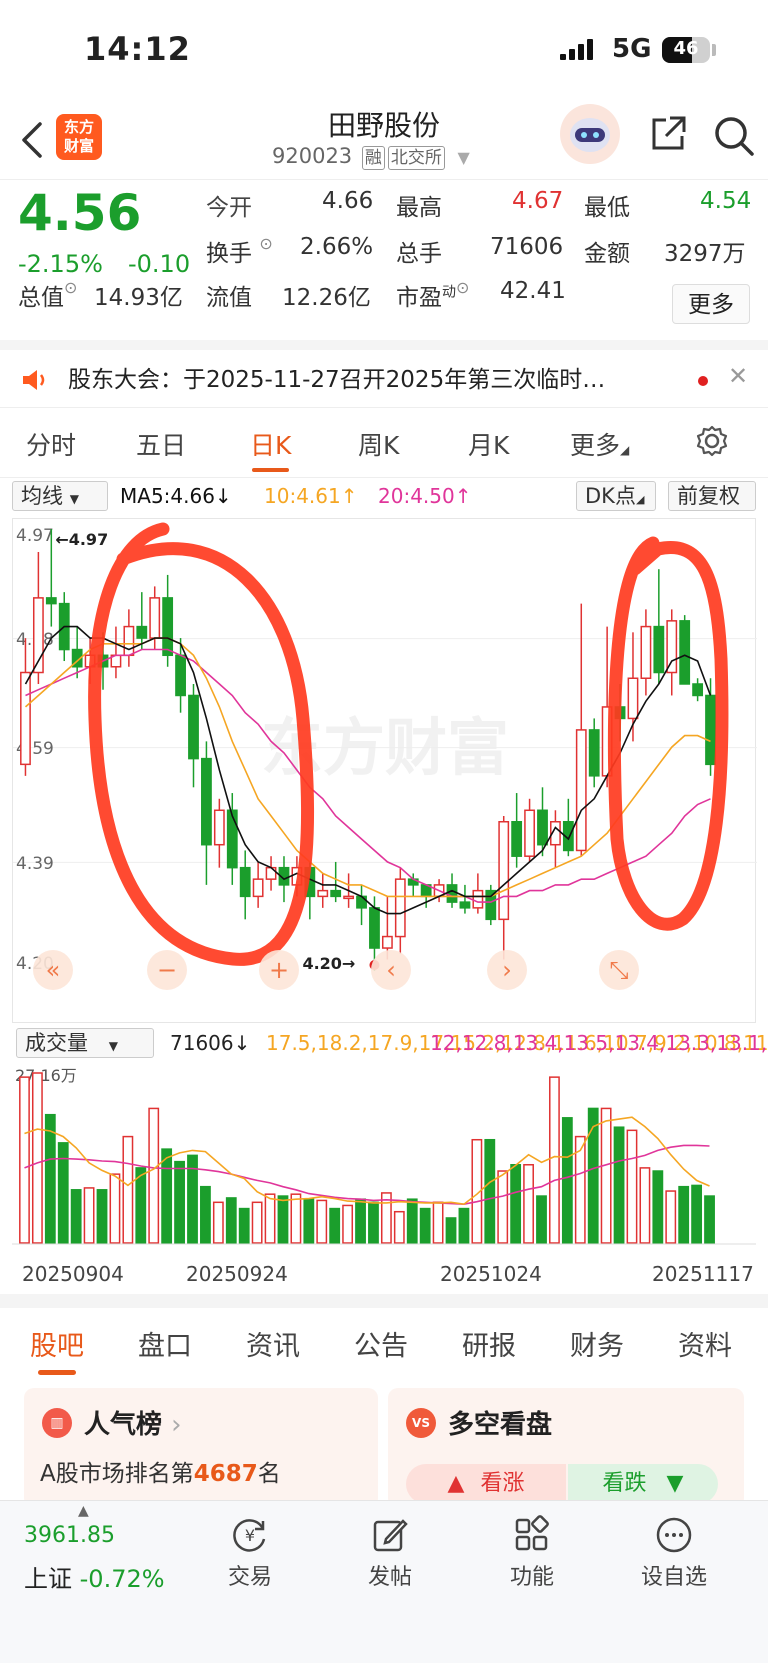 The height and width of the screenshot is (1663, 768). I want to click on tab-daily-k: 日K, so click(270, 449).